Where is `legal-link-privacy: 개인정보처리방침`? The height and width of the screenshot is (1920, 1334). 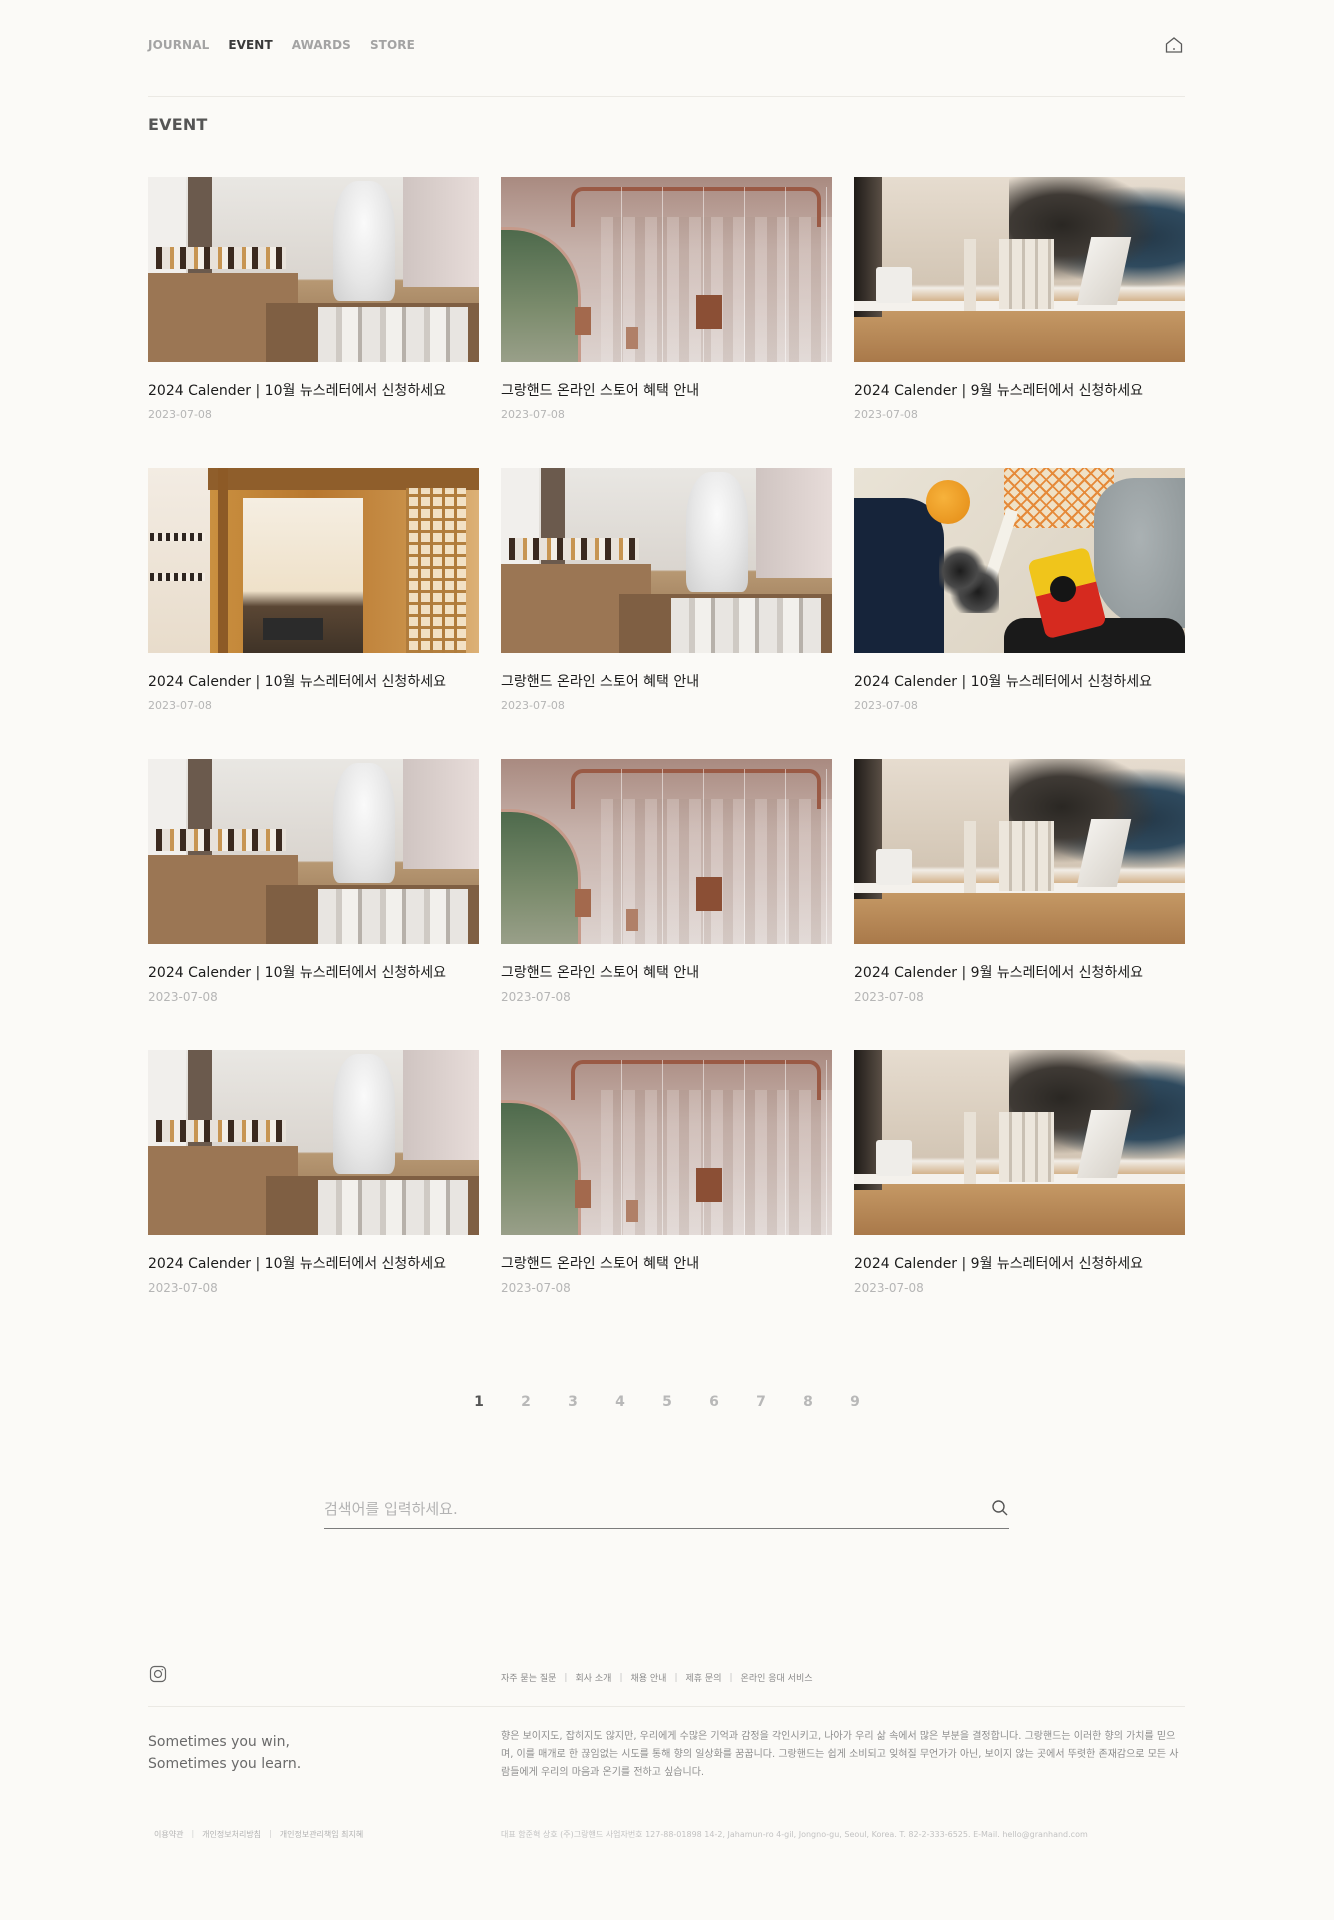
legal-link-privacy: 개인정보처리방침 is located at coordinates (231, 1834).